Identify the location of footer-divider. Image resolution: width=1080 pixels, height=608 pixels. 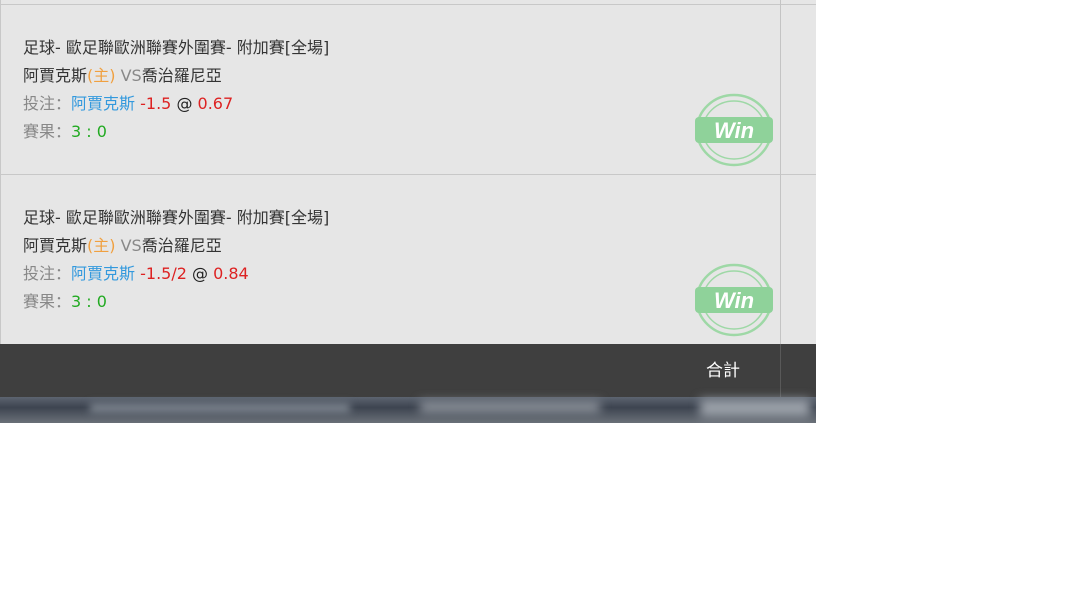
(780, 370).